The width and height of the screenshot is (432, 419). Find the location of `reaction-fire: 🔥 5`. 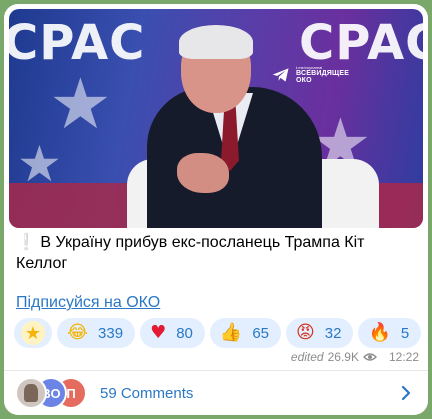

reaction-fire: 🔥 5 is located at coordinates (390, 333).